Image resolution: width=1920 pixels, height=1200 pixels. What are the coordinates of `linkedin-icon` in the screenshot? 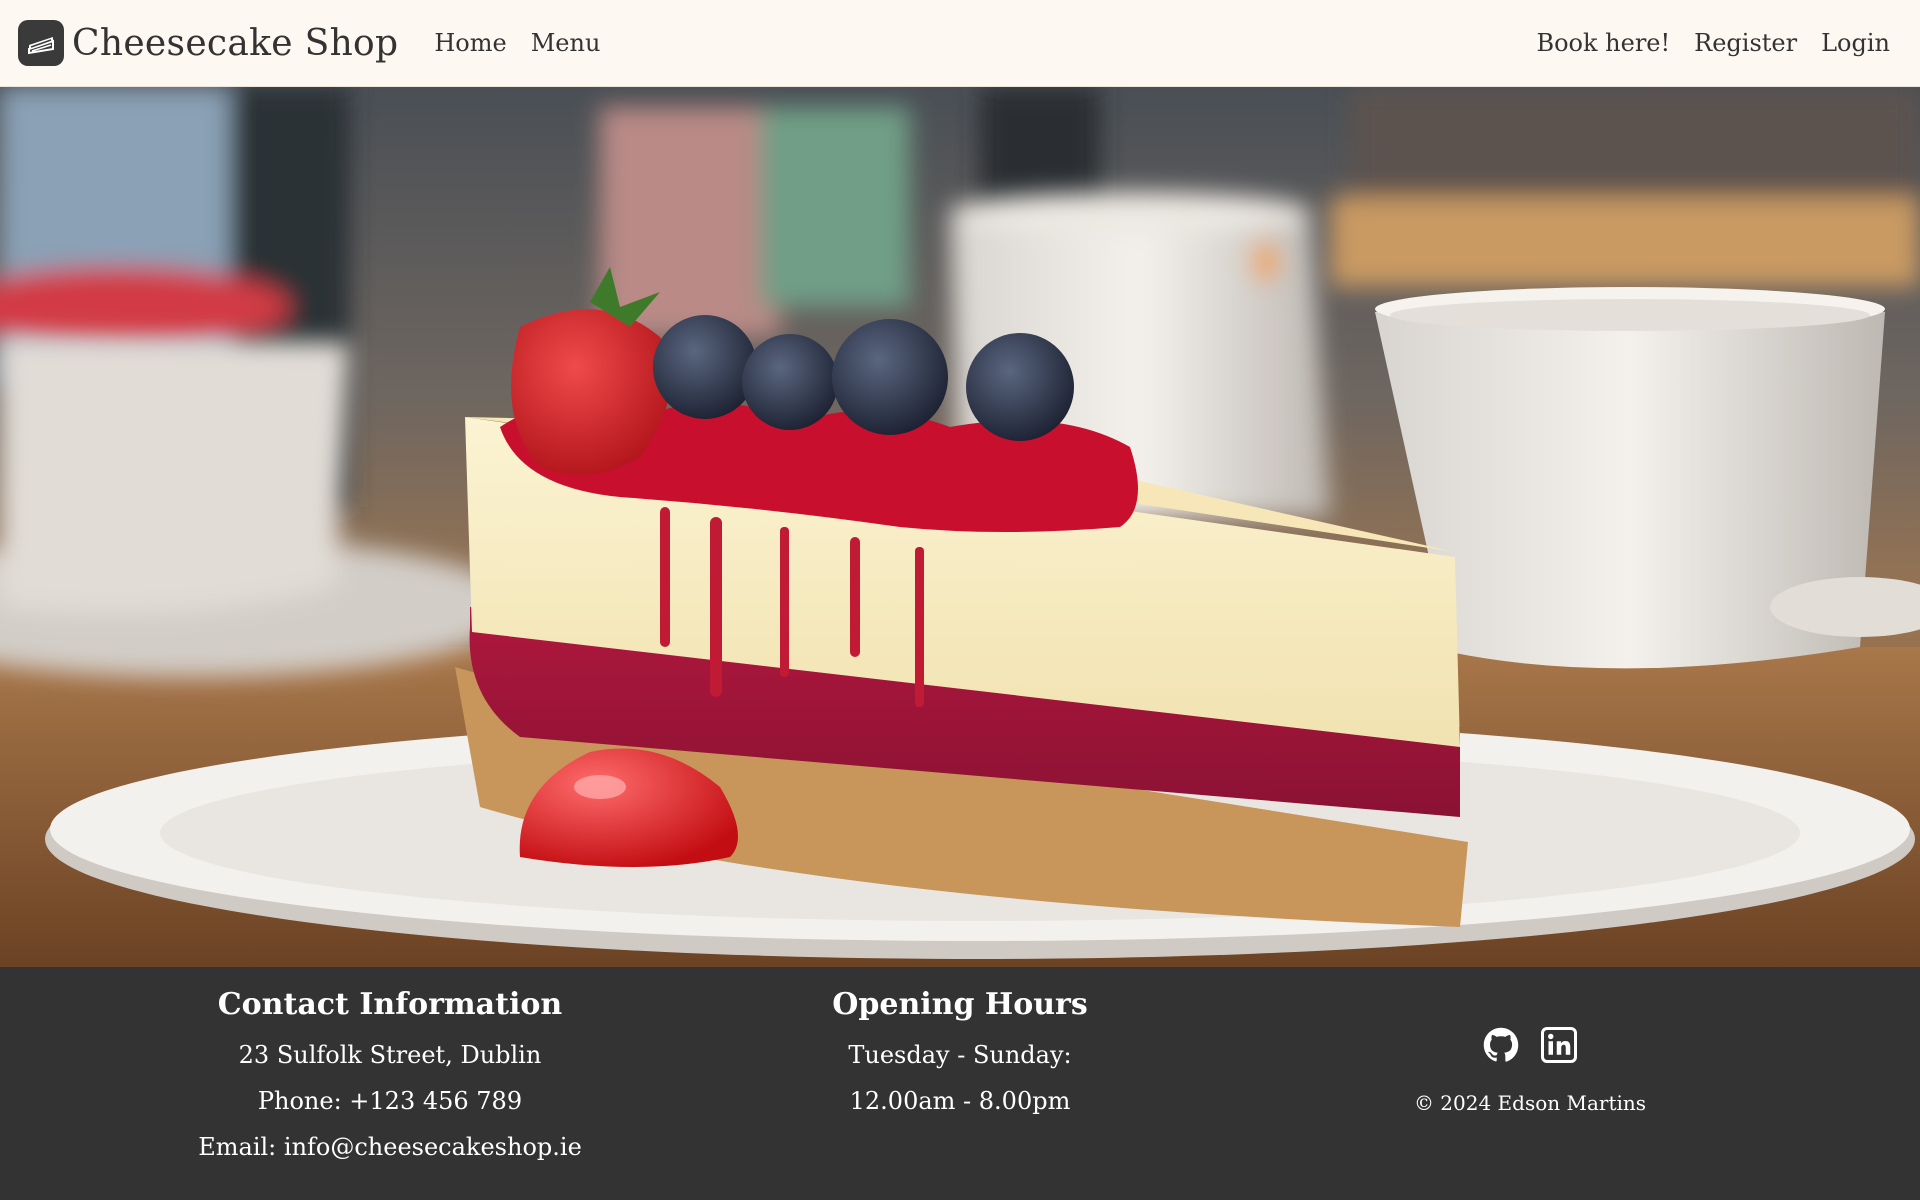 It's located at (1559, 1045).